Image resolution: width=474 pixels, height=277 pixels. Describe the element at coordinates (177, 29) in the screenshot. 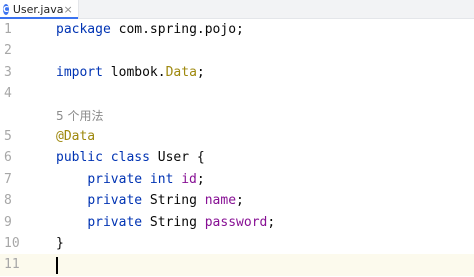

I see `code-token: com.spring.pojo;` at that location.